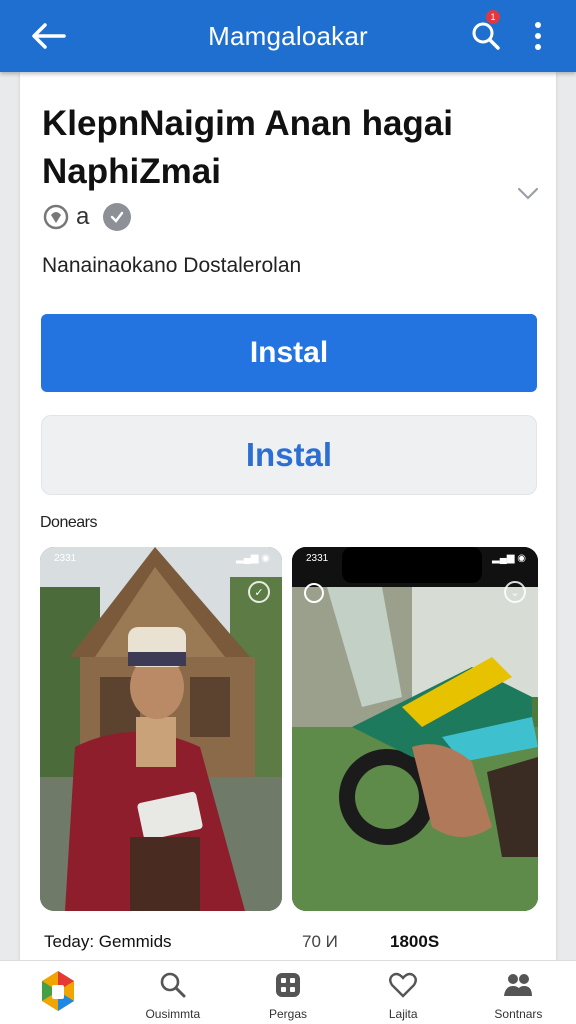  I want to click on nav-item-people: Sontnars, so click(518, 992).